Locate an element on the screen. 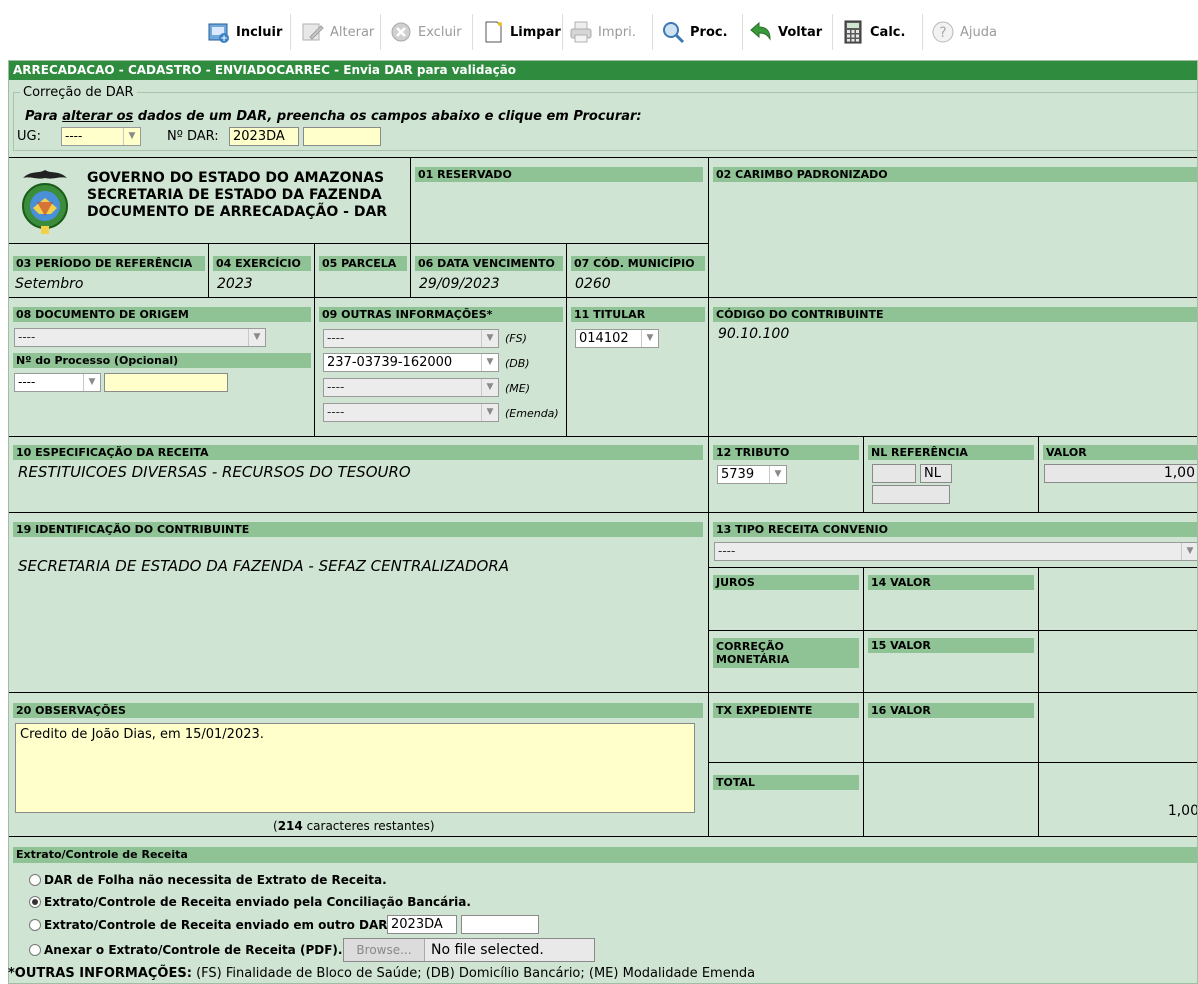 This screenshot has height=984, width=1198. f04-value: 2023 is located at coordinates (235, 284).